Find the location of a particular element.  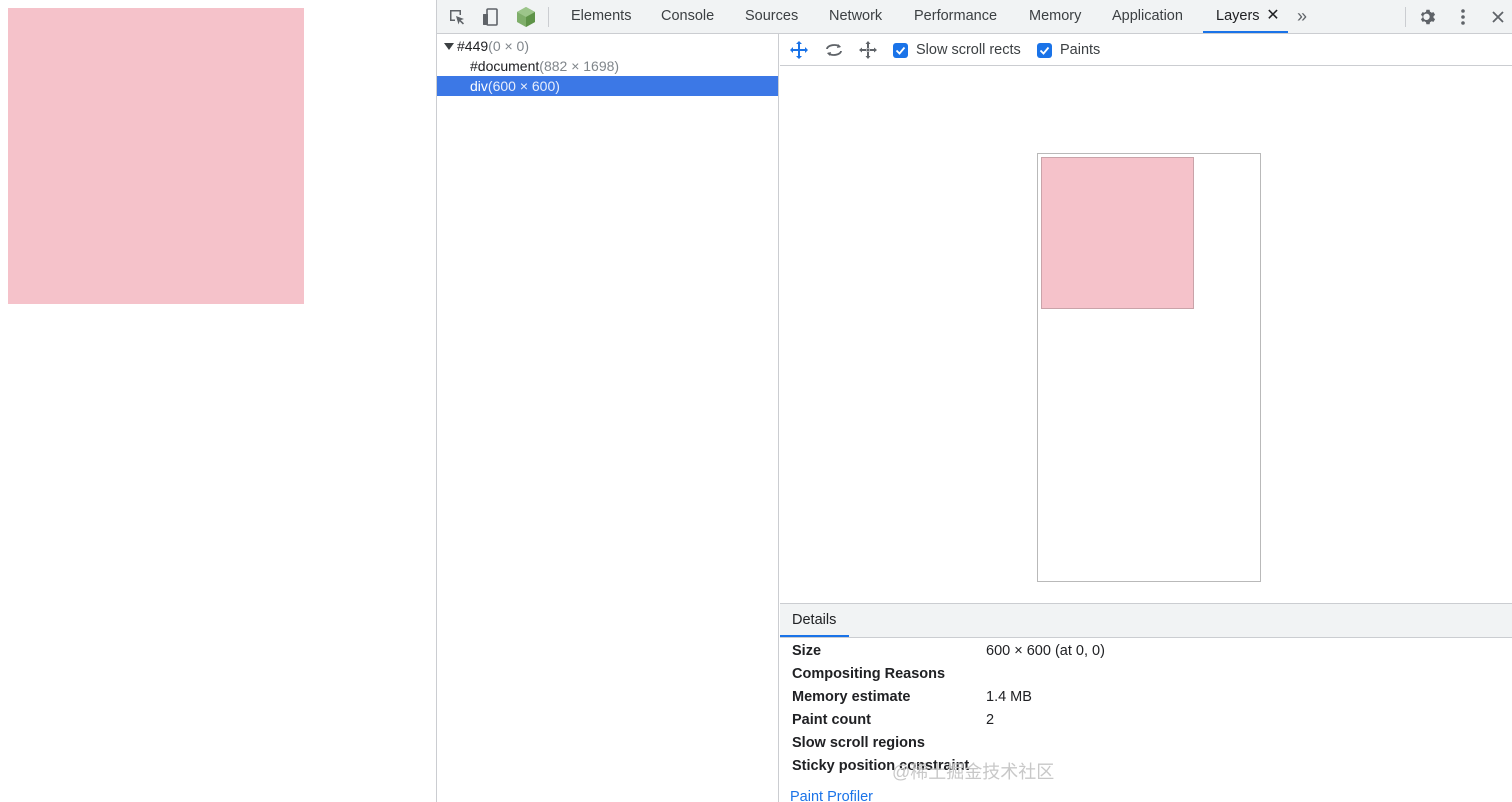

detail-value: 1.4 MB is located at coordinates (1009, 697).